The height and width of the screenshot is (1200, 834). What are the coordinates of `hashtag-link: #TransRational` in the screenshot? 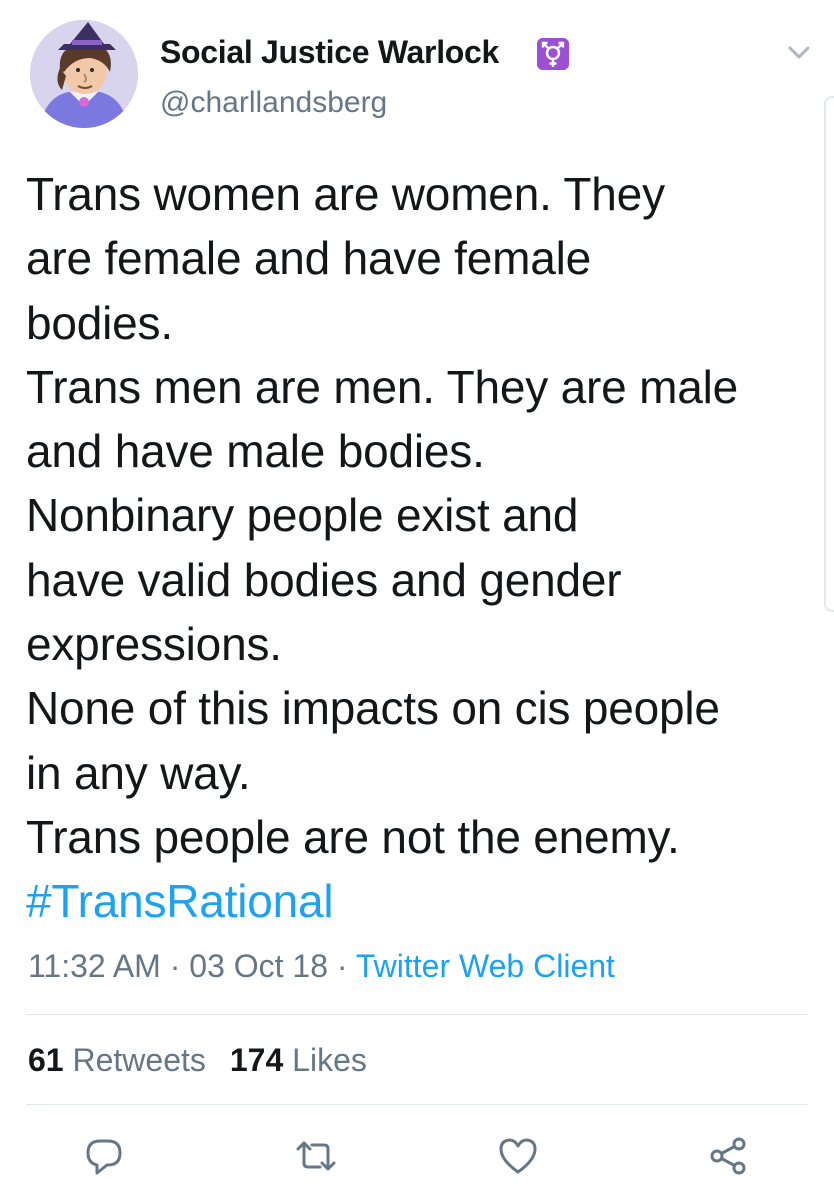 It's located at (426, 901).